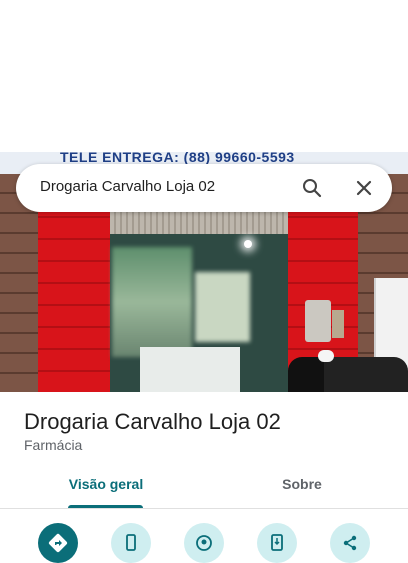  I want to click on save-to-phone-icon, so click(277, 542).